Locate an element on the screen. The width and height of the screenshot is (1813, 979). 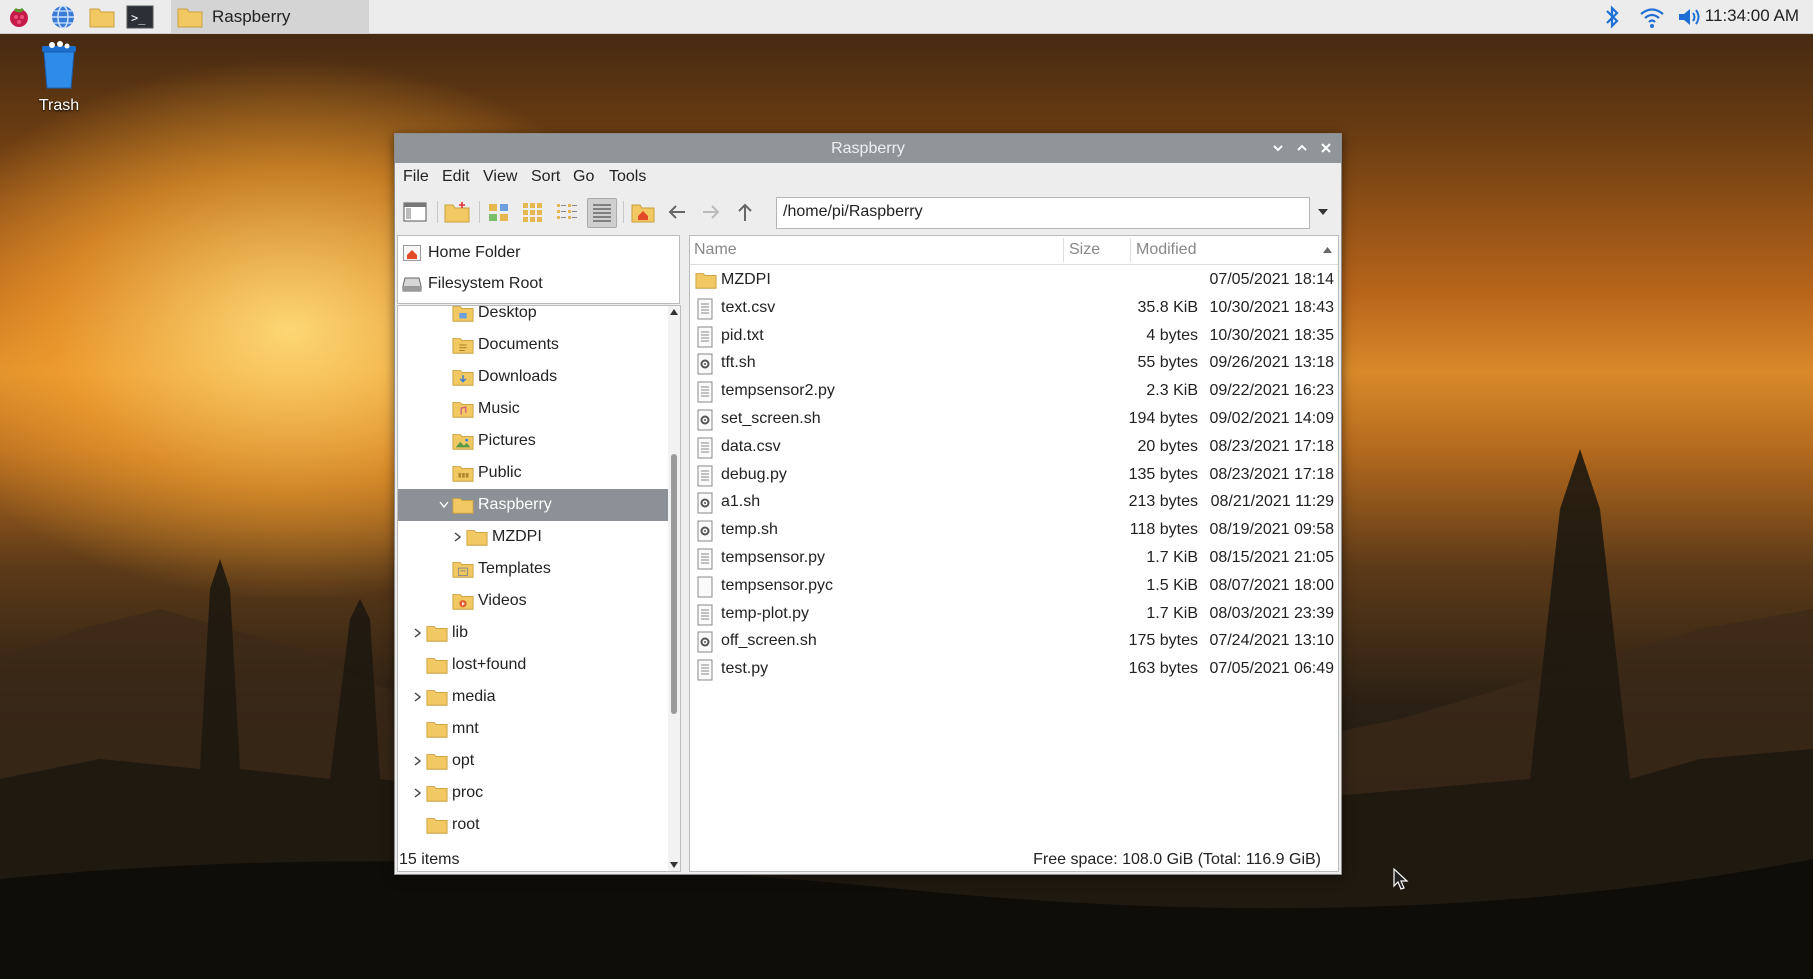
tree-item: Downloads is located at coordinates (533, 377).